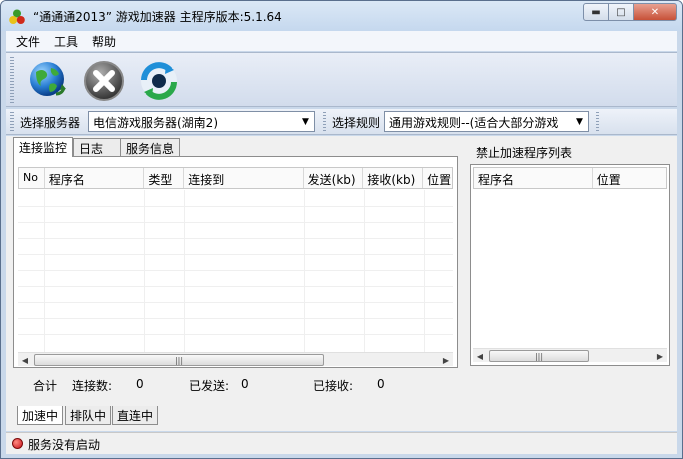  What do you see at coordinates (341, 79) in the screenshot?
I see `toolbar` at bounding box center [341, 79].